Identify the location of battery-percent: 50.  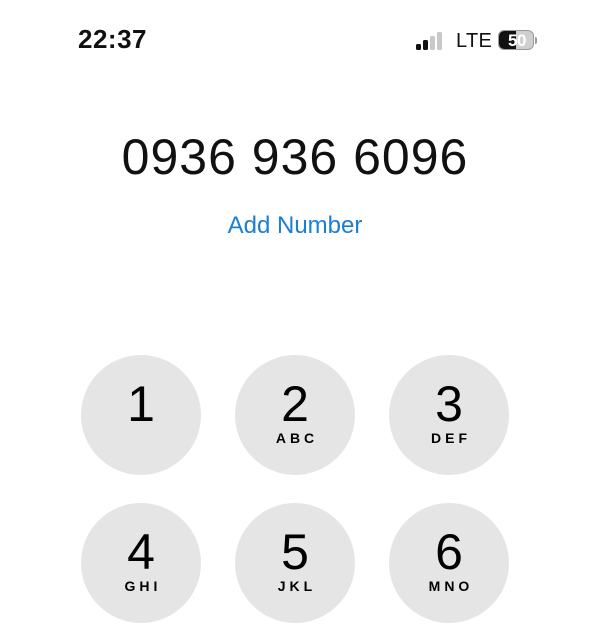
(517, 40).